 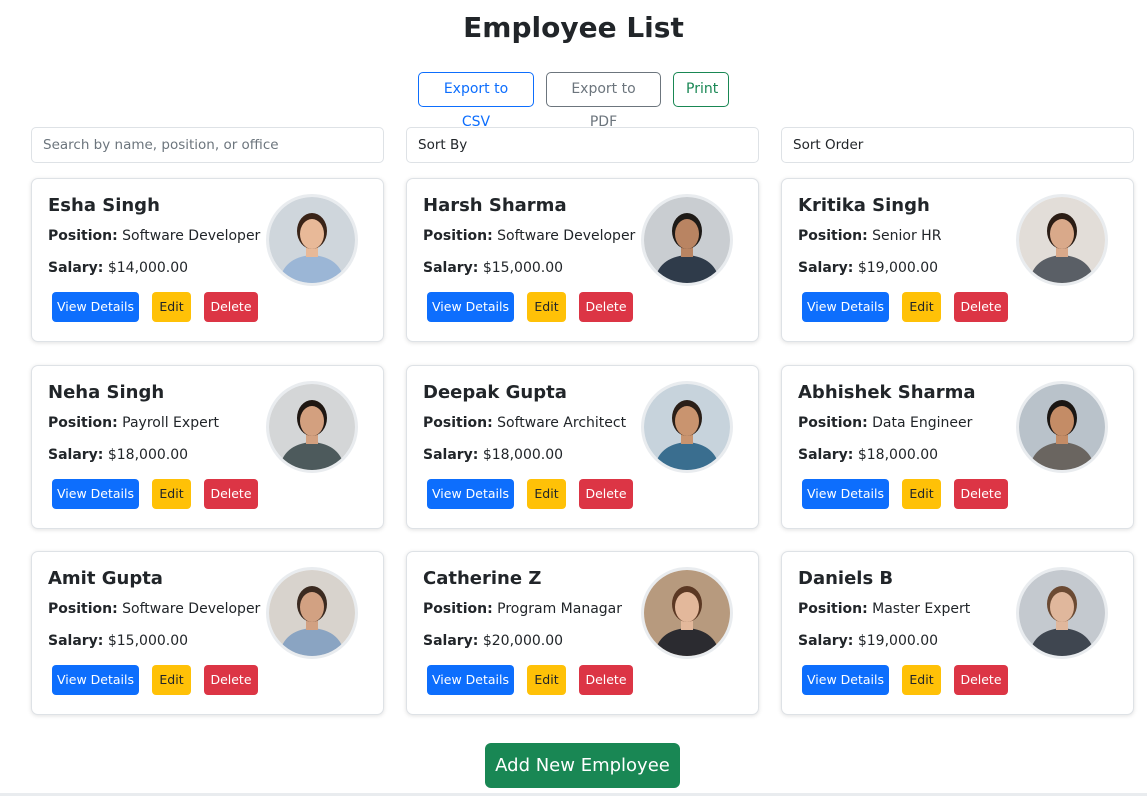 I want to click on employee-position: Position: Software Architect, so click(x=524, y=423).